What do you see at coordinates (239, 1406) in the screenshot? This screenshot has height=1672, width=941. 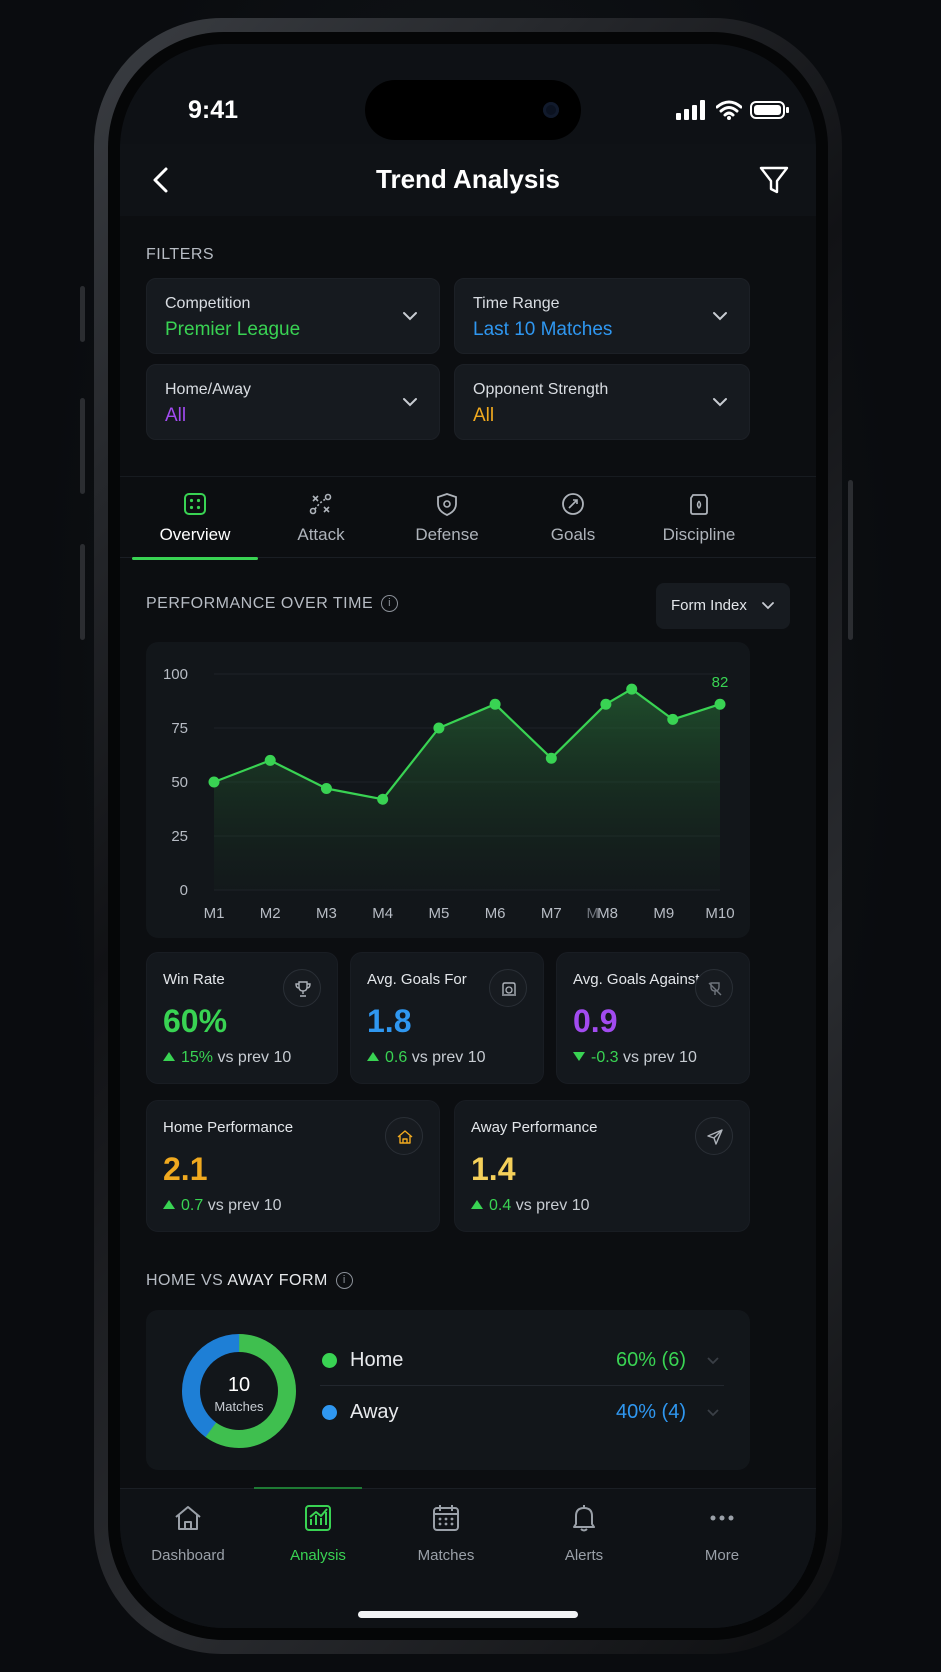 I see `donut-label: Matches` at bounding box center [239, 1406].